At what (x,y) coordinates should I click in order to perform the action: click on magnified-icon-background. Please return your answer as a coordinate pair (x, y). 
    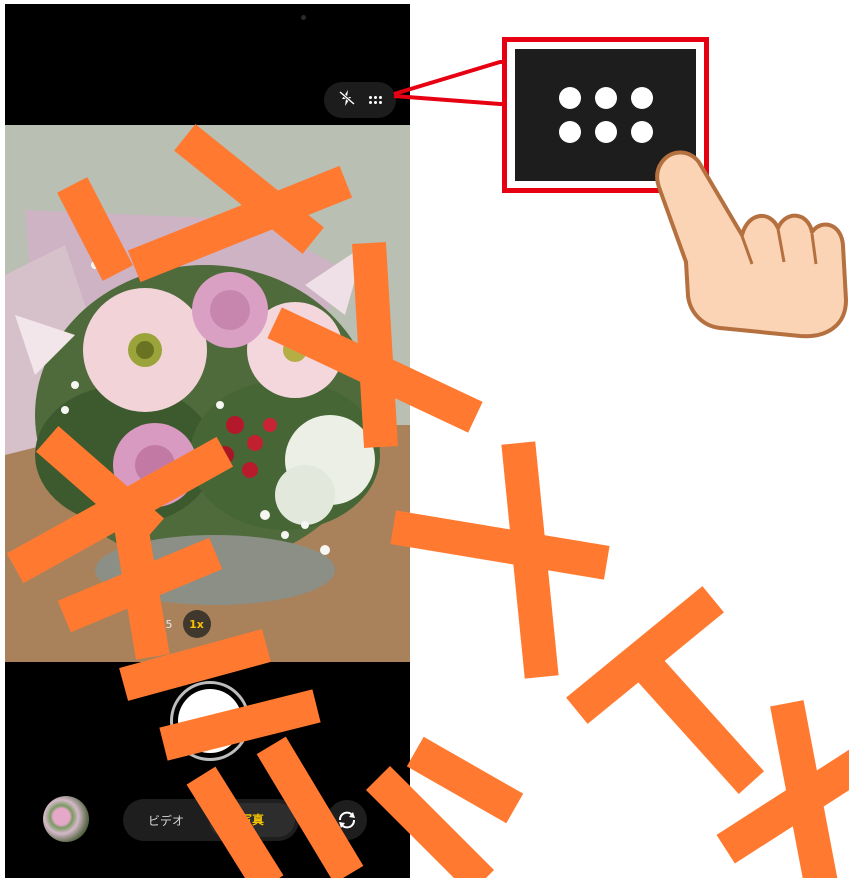
    Looking at the image, I should click on (605, 115).